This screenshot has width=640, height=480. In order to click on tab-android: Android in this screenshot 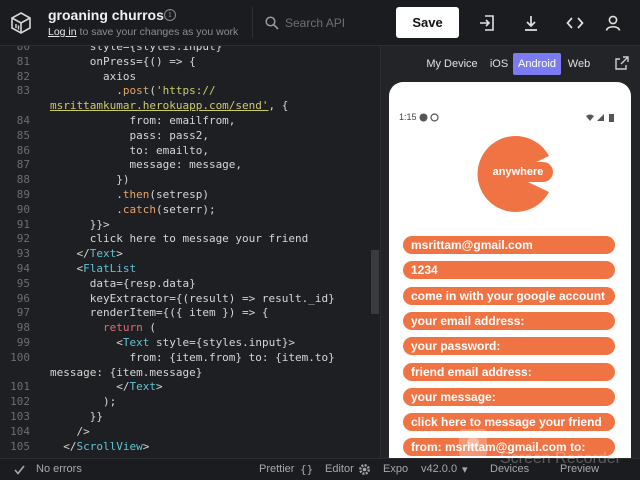, I will do `click(537, 64)`.